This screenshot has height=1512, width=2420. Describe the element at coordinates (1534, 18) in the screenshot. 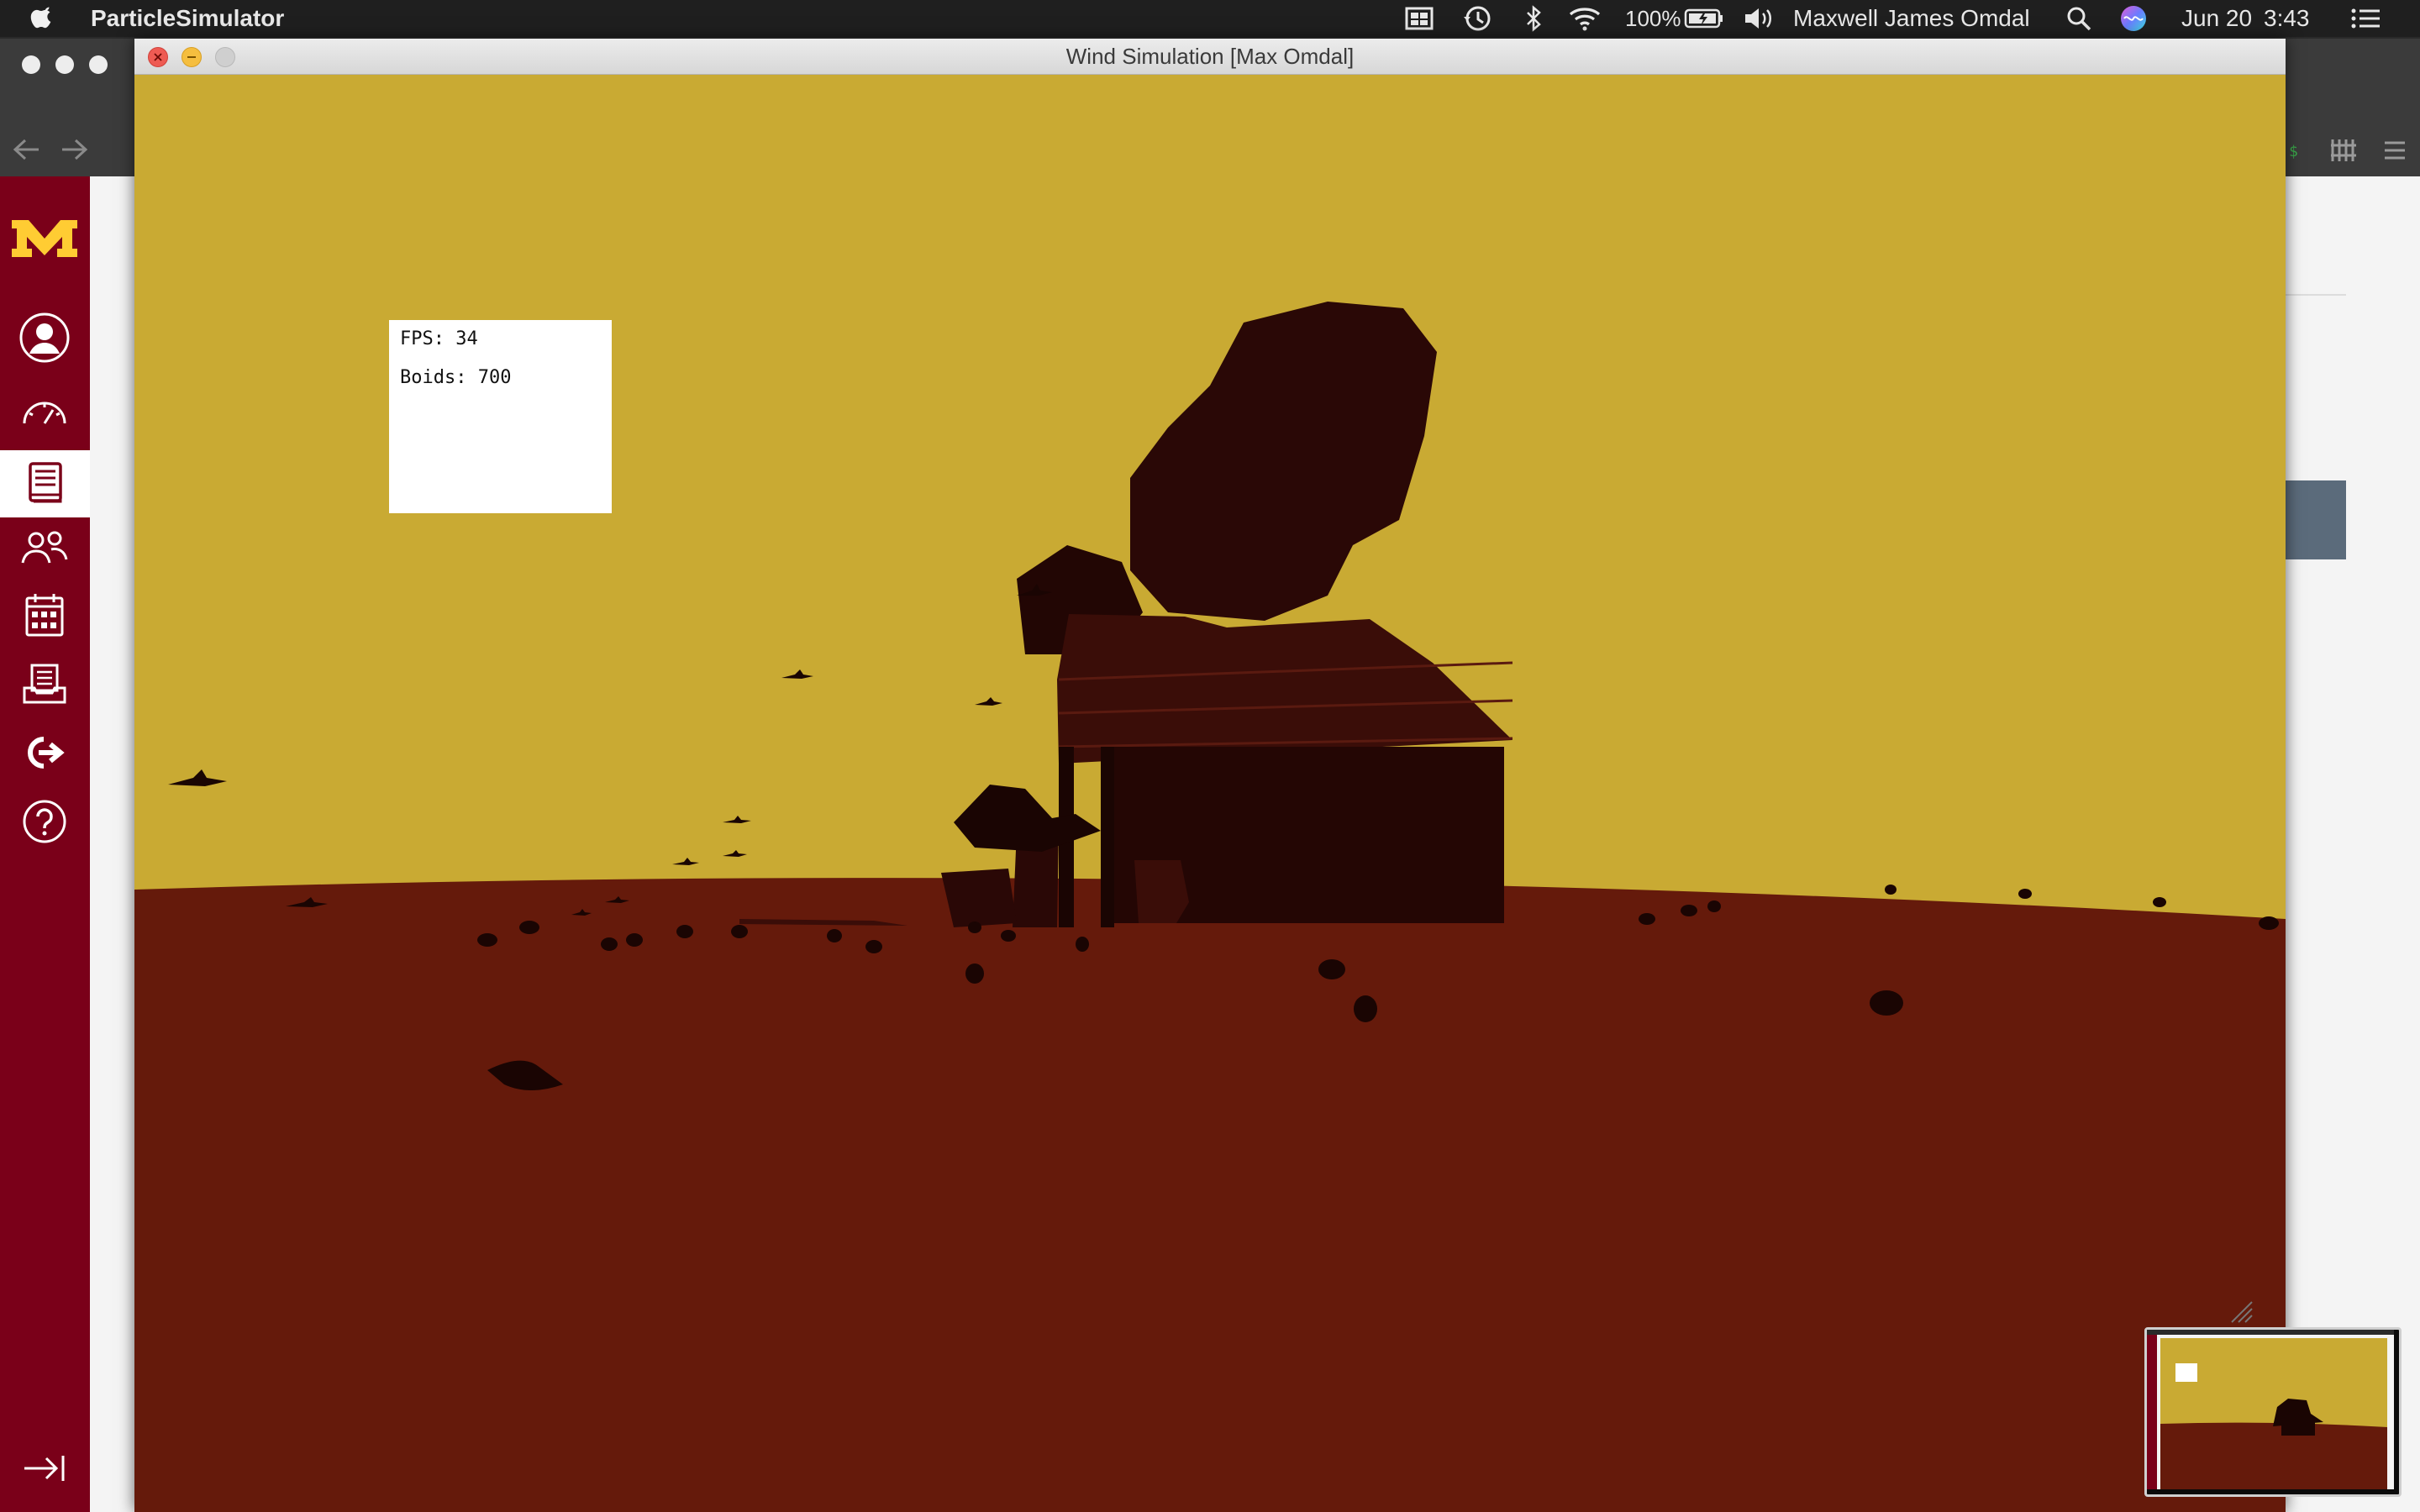

I see `bluetooth-icon` at that location.